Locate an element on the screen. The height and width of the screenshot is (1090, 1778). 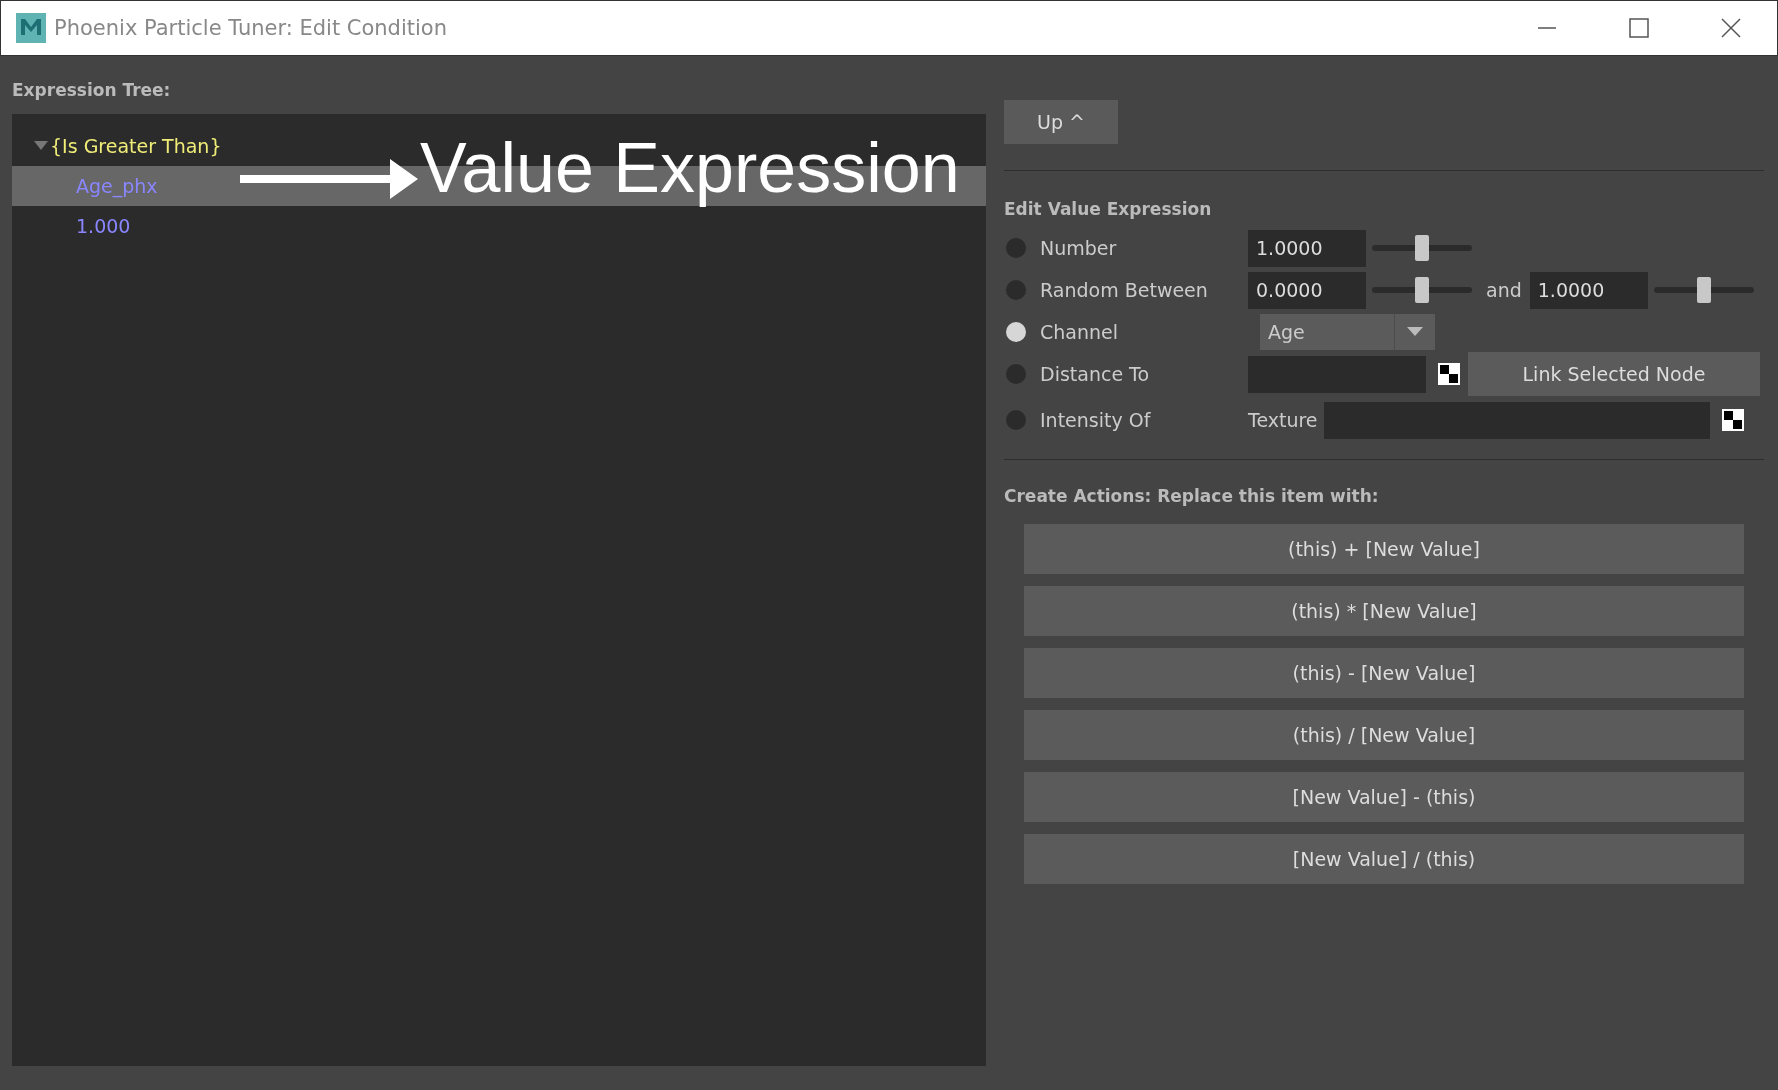
texture-label: Texture is located at coordinates (1283, 420).